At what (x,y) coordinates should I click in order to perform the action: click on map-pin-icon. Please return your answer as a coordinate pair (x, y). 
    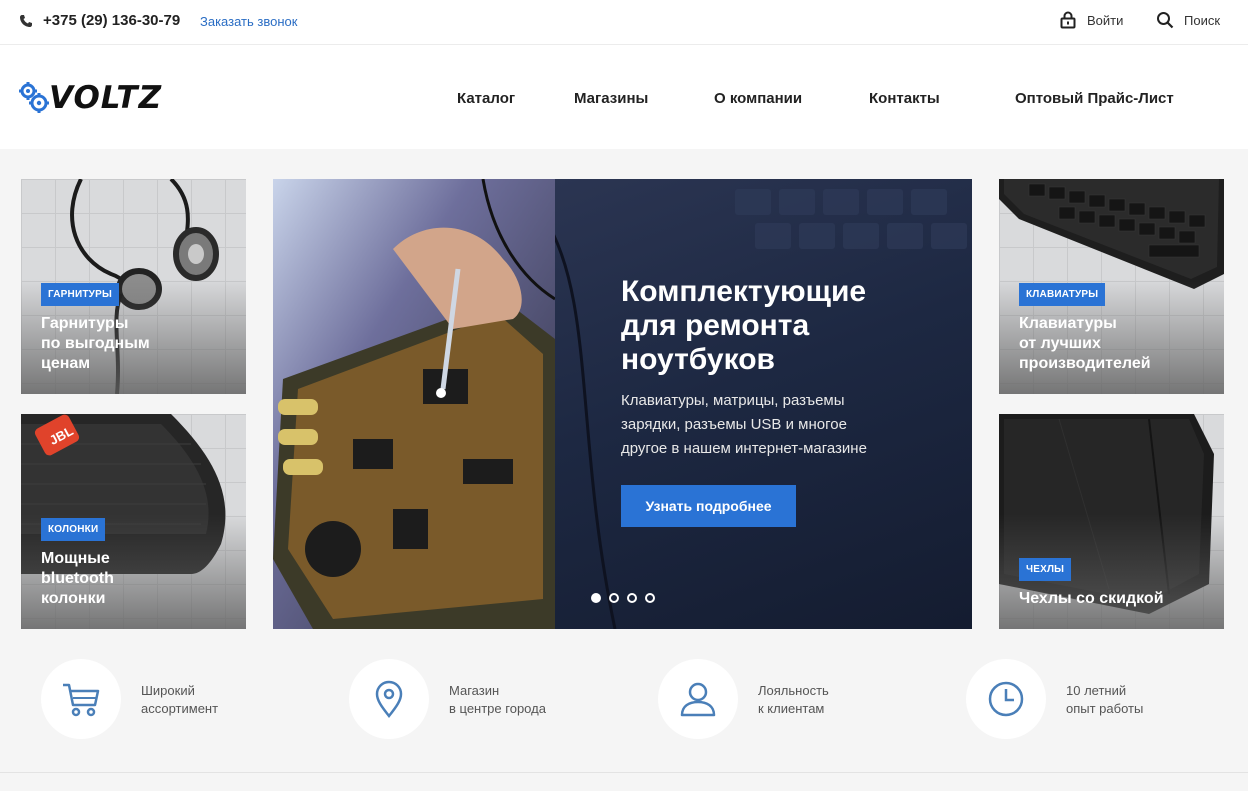
    Looking at the image, I should click on (389, 699).